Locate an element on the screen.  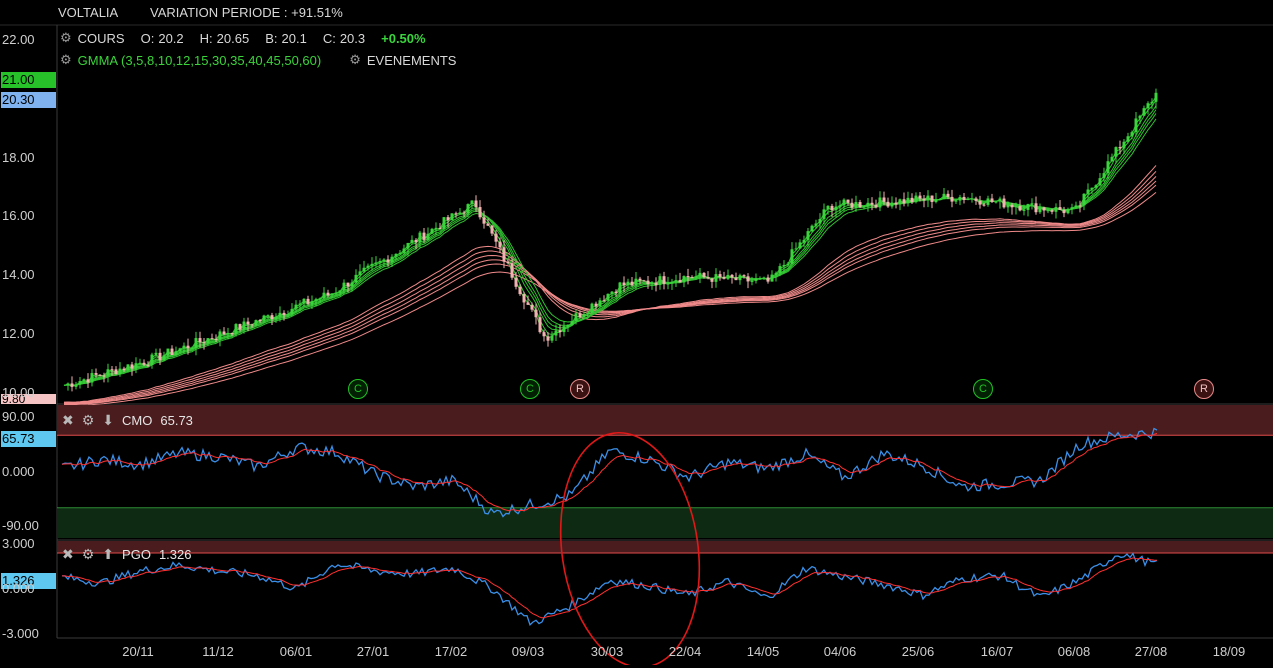
close-label: C: is located at coordinates (329, 38).